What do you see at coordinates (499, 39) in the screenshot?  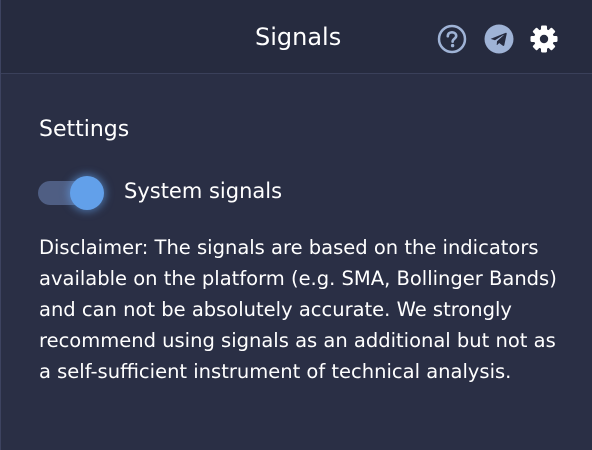 I see `telegram-icon` at bounding box center [499, 39].